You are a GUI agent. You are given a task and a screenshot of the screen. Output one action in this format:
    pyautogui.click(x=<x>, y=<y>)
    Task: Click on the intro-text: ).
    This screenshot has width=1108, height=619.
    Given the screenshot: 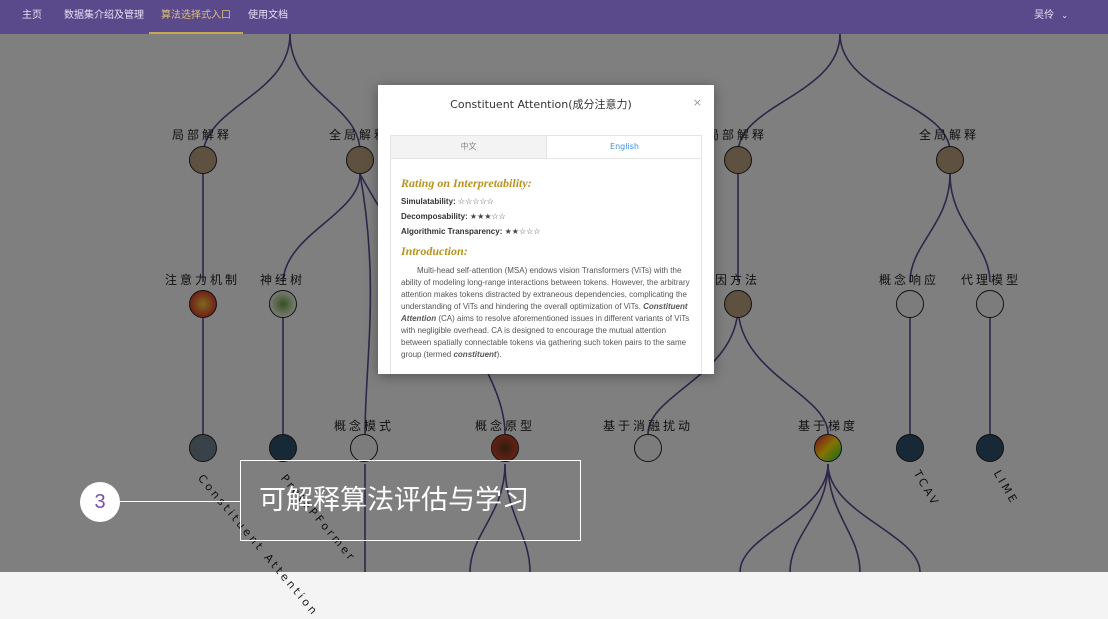 What is the action you would take?
    pyautogui.click(x=499, y=354)
    